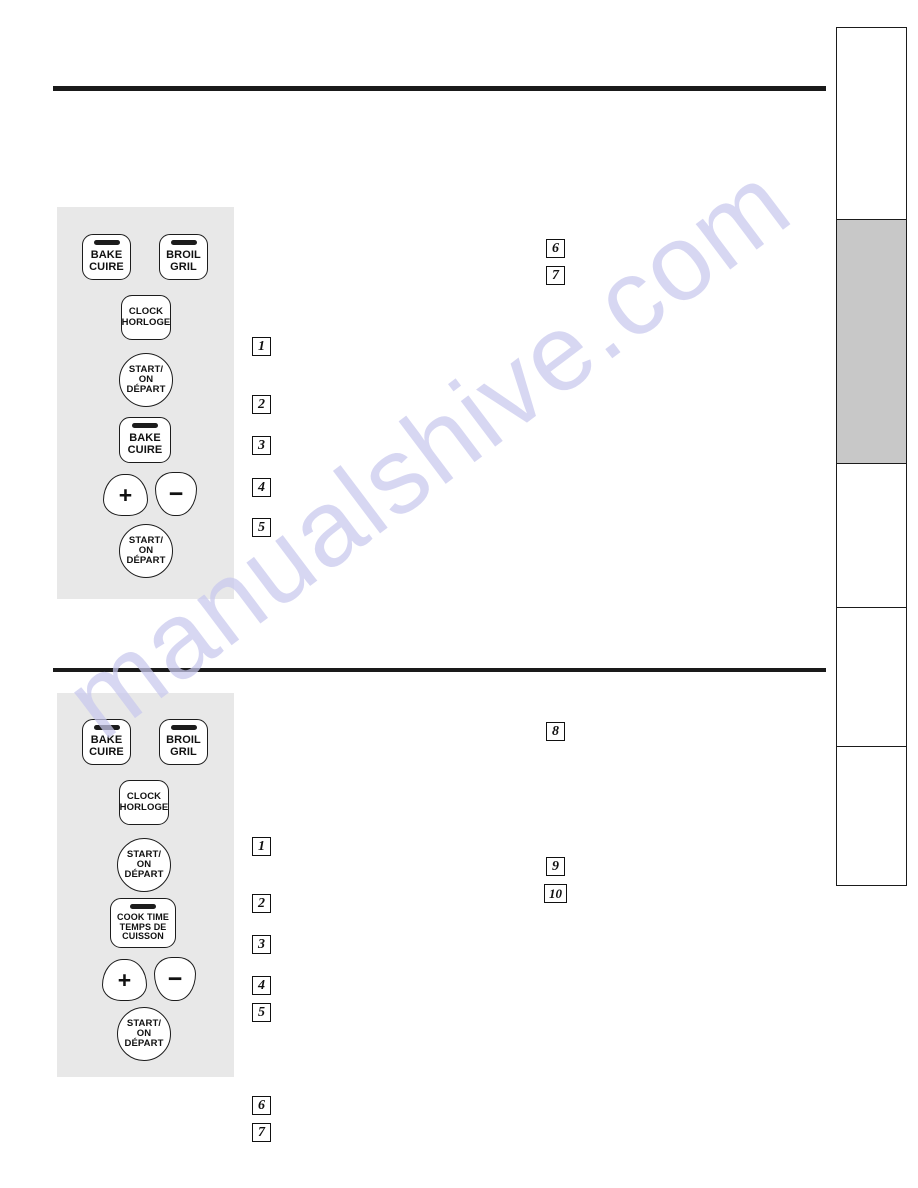  I want to click on step-box-2-9: 9, so click(555, 866).